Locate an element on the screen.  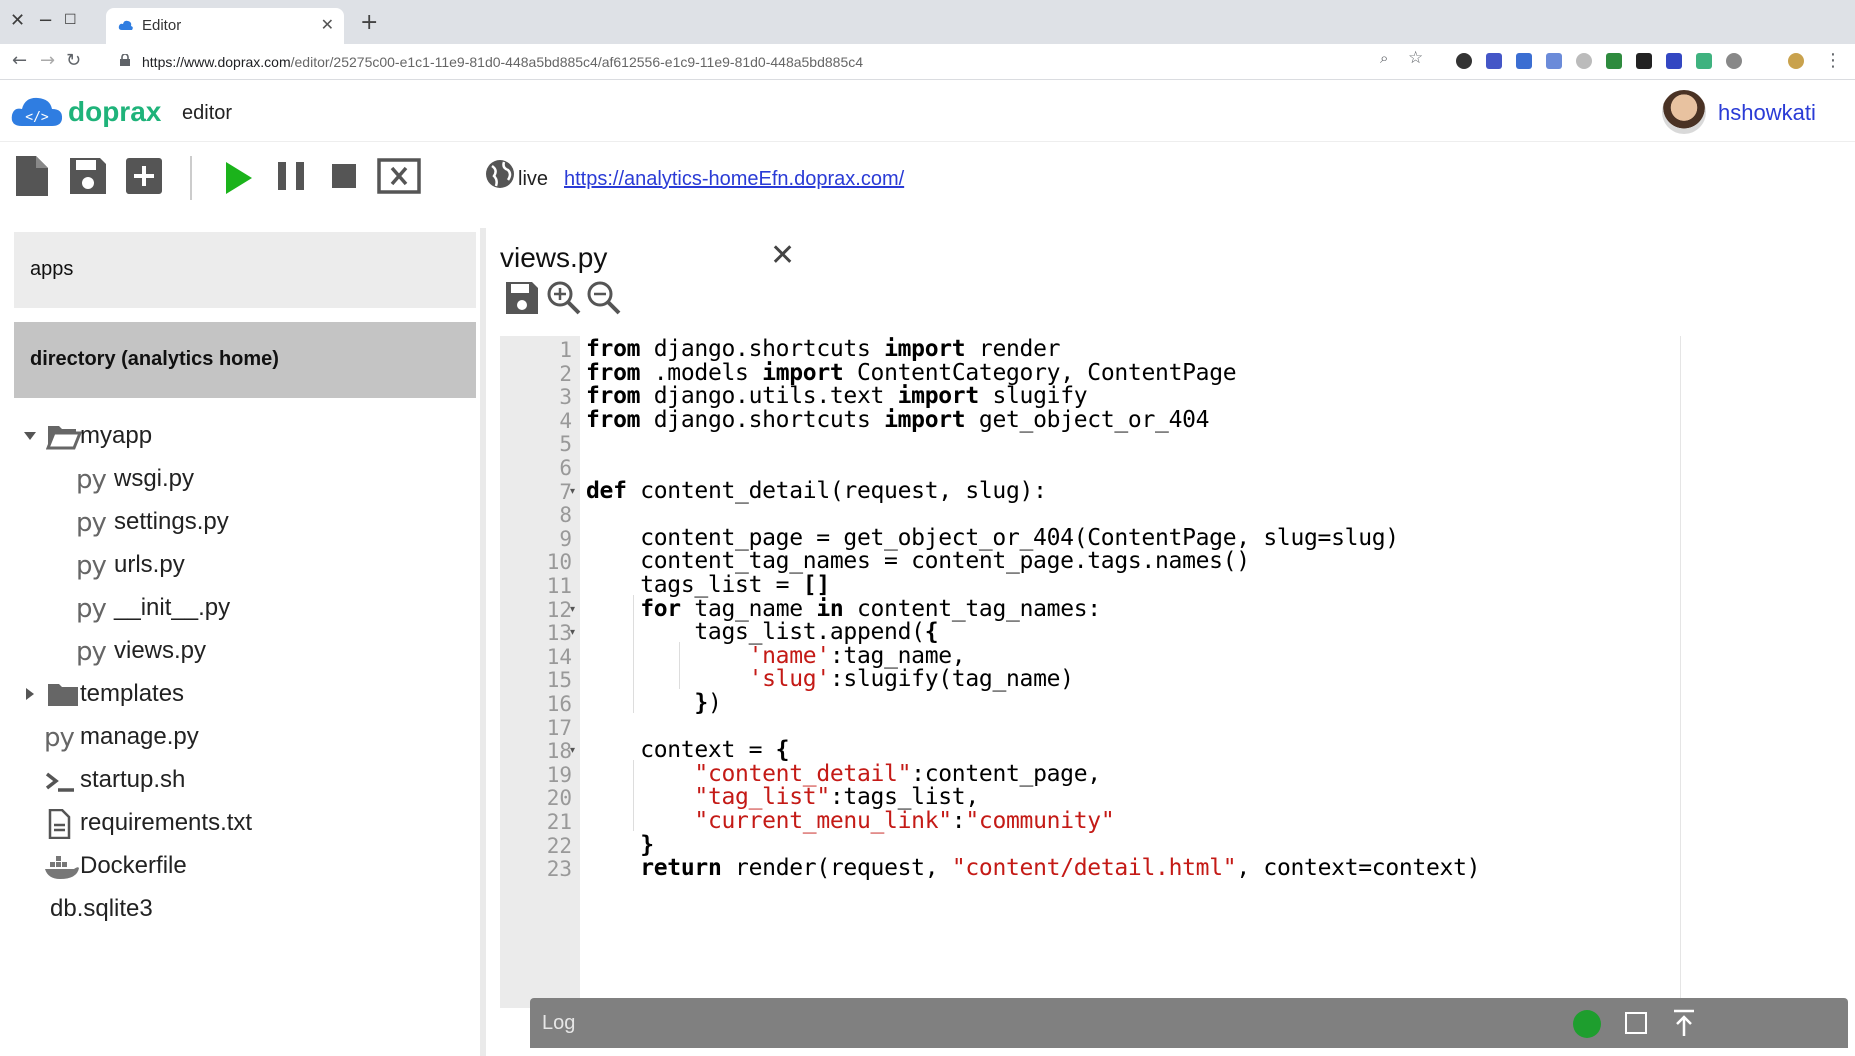
log-label: Log is located at coordinates (559, 1023).